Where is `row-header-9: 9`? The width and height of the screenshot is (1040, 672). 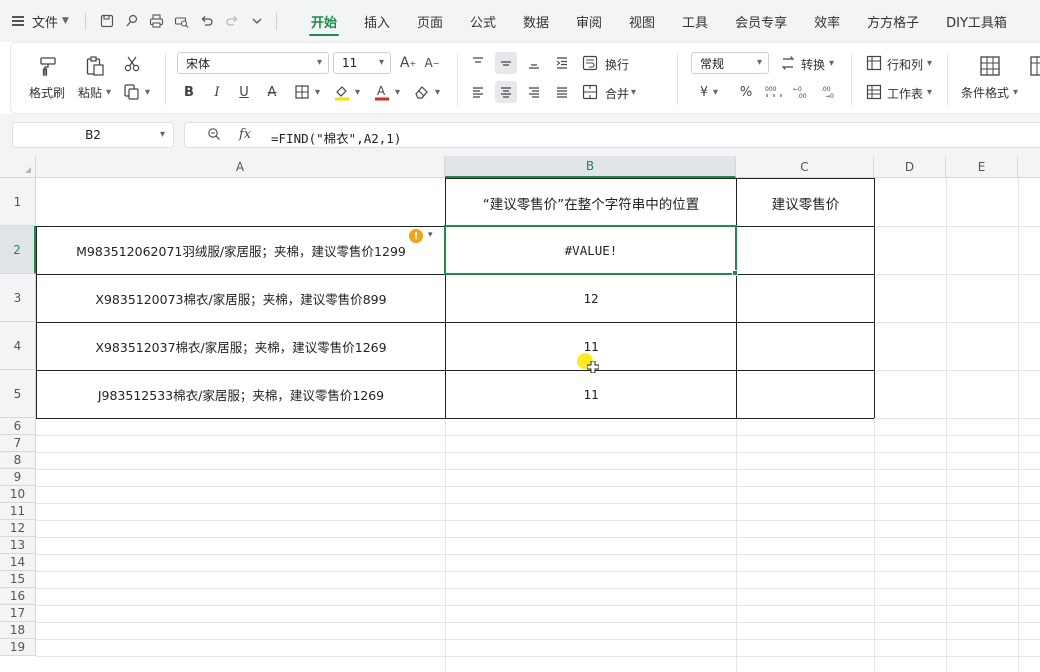
row-header-9: 9 is located at coordinates (18, 477).